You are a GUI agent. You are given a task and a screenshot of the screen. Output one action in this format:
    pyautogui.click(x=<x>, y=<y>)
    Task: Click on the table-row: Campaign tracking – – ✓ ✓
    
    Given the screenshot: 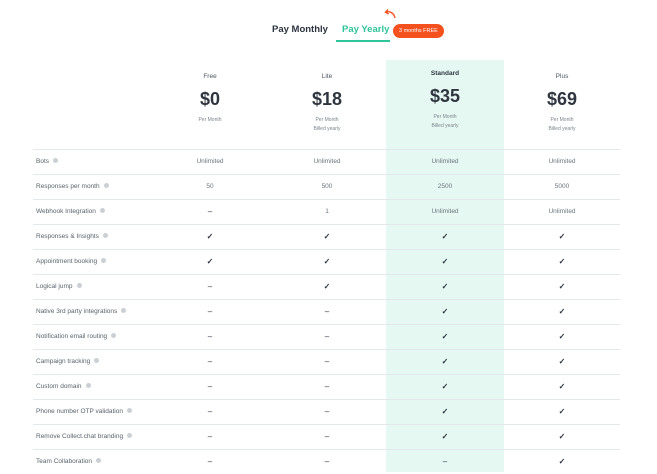 What is the action you would take?
    pyautogui.click(x=326, y=361)
    